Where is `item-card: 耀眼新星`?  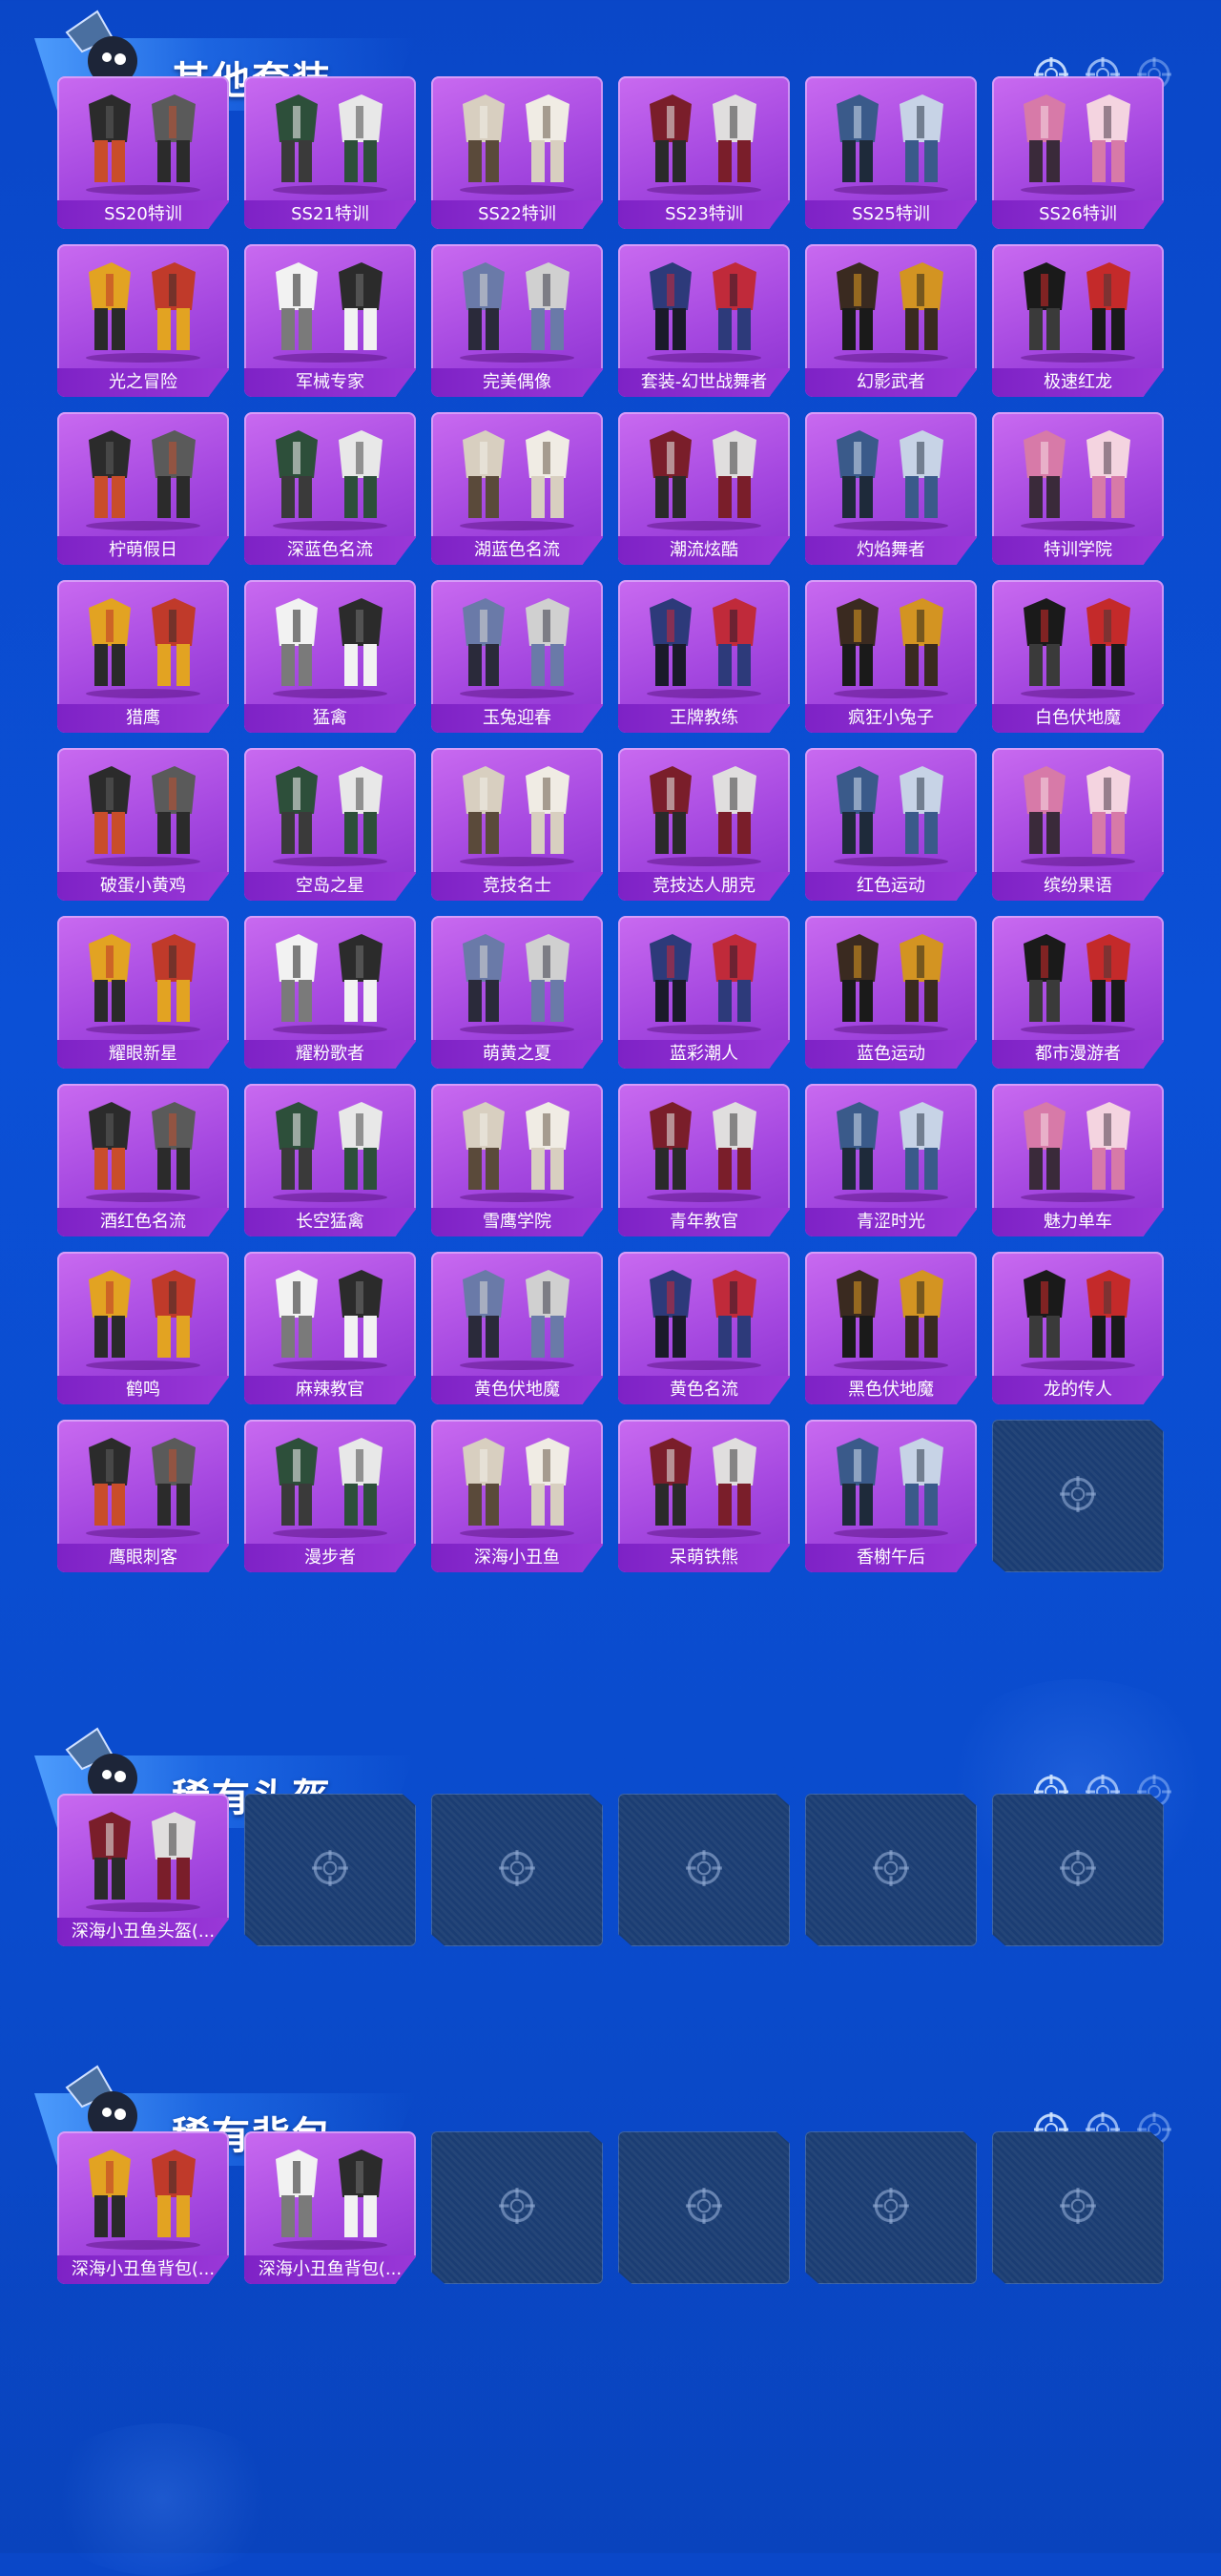
item-card: 耀眼新星 is located at coordinates (143, 992).